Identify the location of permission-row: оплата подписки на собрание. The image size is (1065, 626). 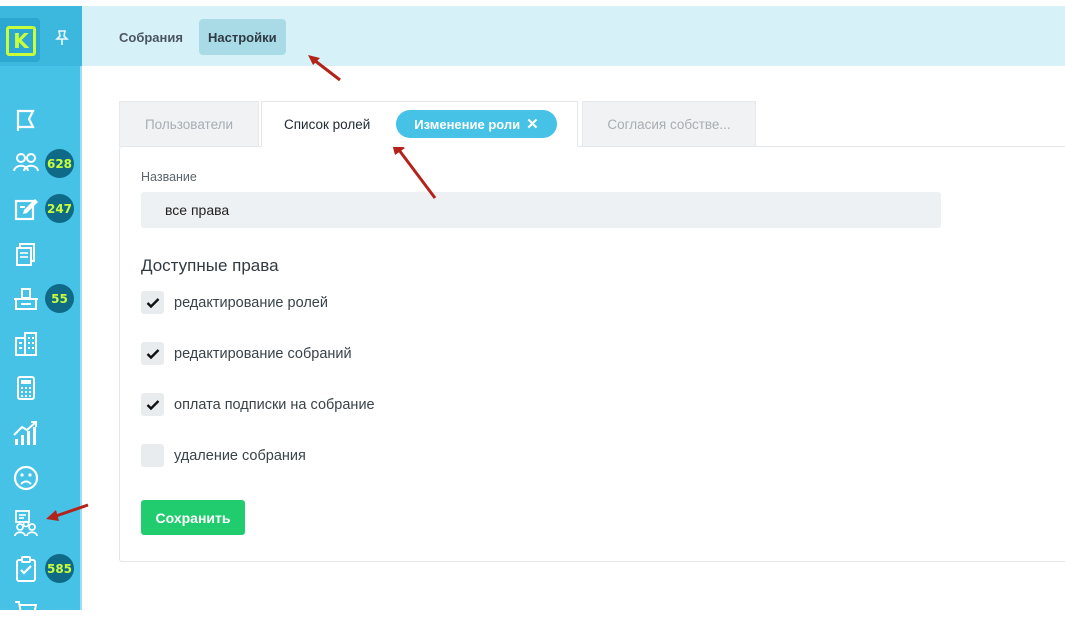
(258, 404).